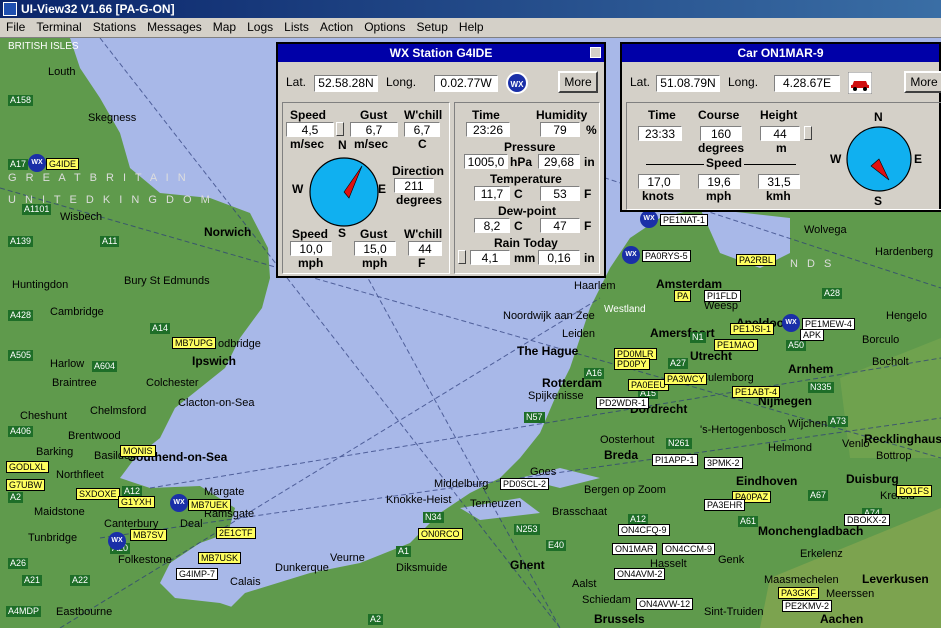  Describe the element at coordinates (340, 129) in the screenshot. I see `wx-speed-slider` at that location.